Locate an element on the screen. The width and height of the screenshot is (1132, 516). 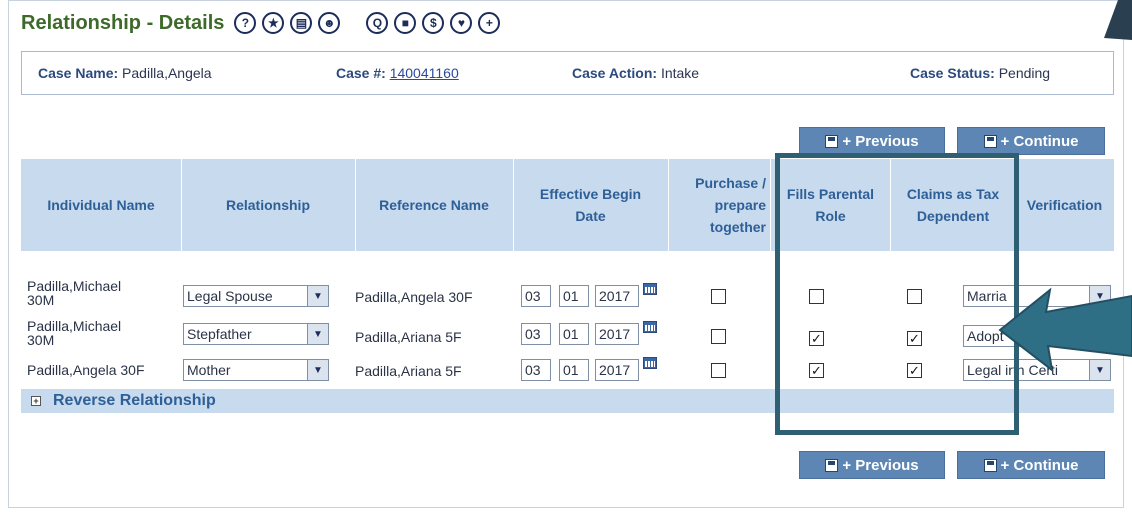
continue-button-bottom: + Continue is located at coordinates (1031, 465).